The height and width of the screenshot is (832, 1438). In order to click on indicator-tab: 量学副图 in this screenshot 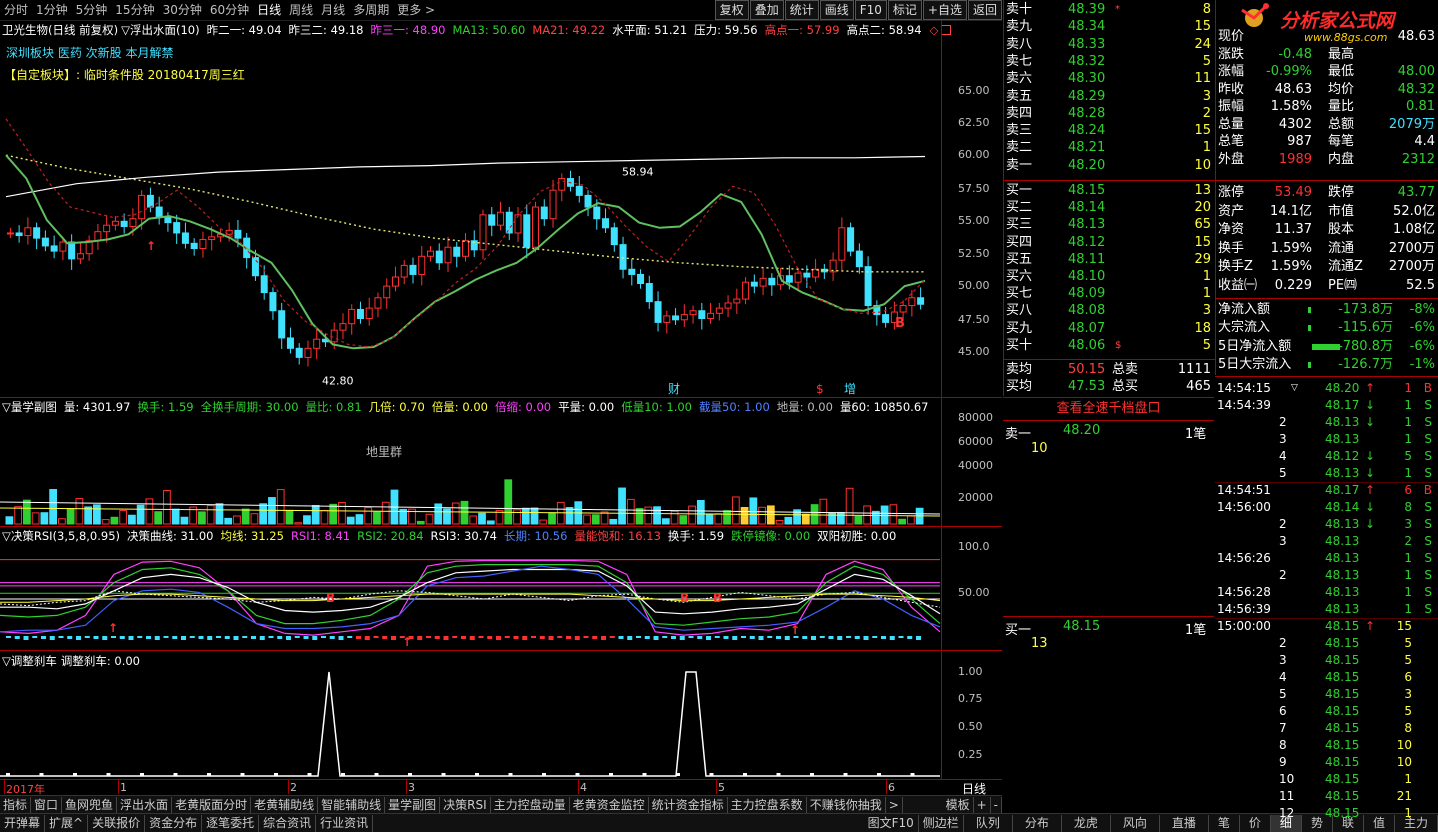, I will do `click(413, 805)`.